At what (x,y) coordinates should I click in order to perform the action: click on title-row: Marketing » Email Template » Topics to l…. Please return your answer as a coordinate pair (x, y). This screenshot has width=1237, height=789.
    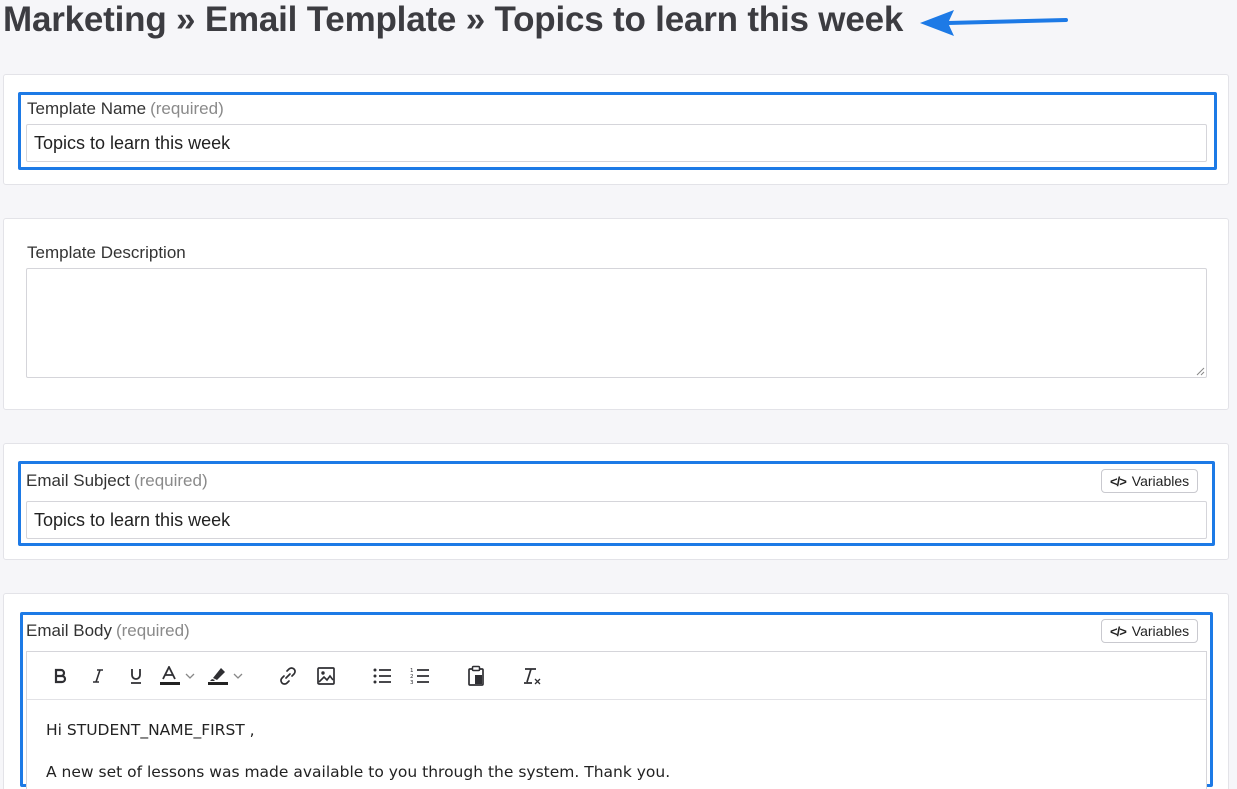
    Looking at the image, I should click on (453, 20).